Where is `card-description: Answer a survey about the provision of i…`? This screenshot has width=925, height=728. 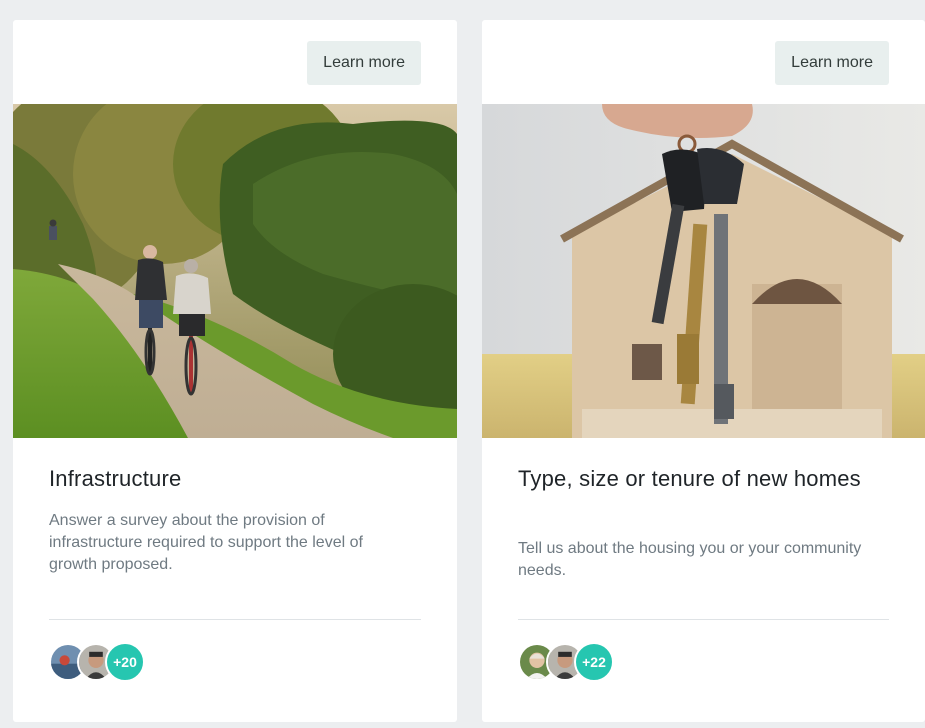 card-description: Answer a survey about the provision of i… is located at coordinates (206, 542).